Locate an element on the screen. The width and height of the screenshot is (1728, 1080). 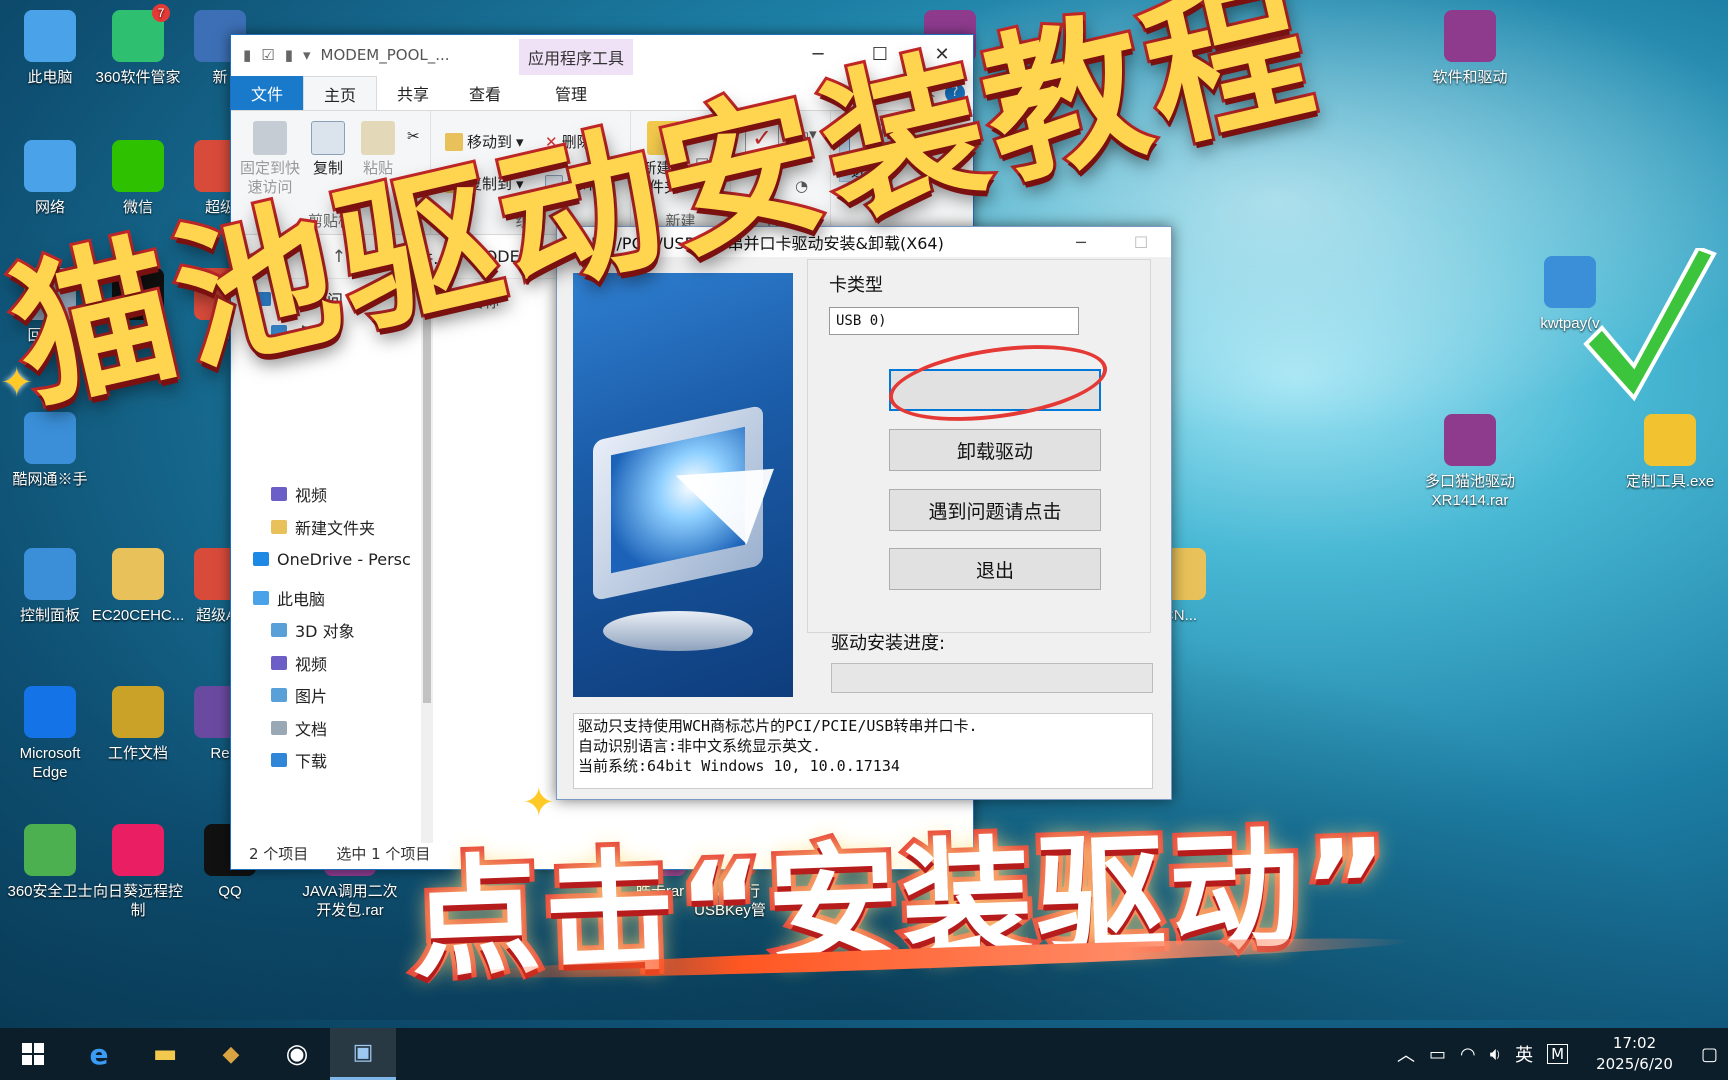
tab-share: 共享 is located at coordinates (413, 93).